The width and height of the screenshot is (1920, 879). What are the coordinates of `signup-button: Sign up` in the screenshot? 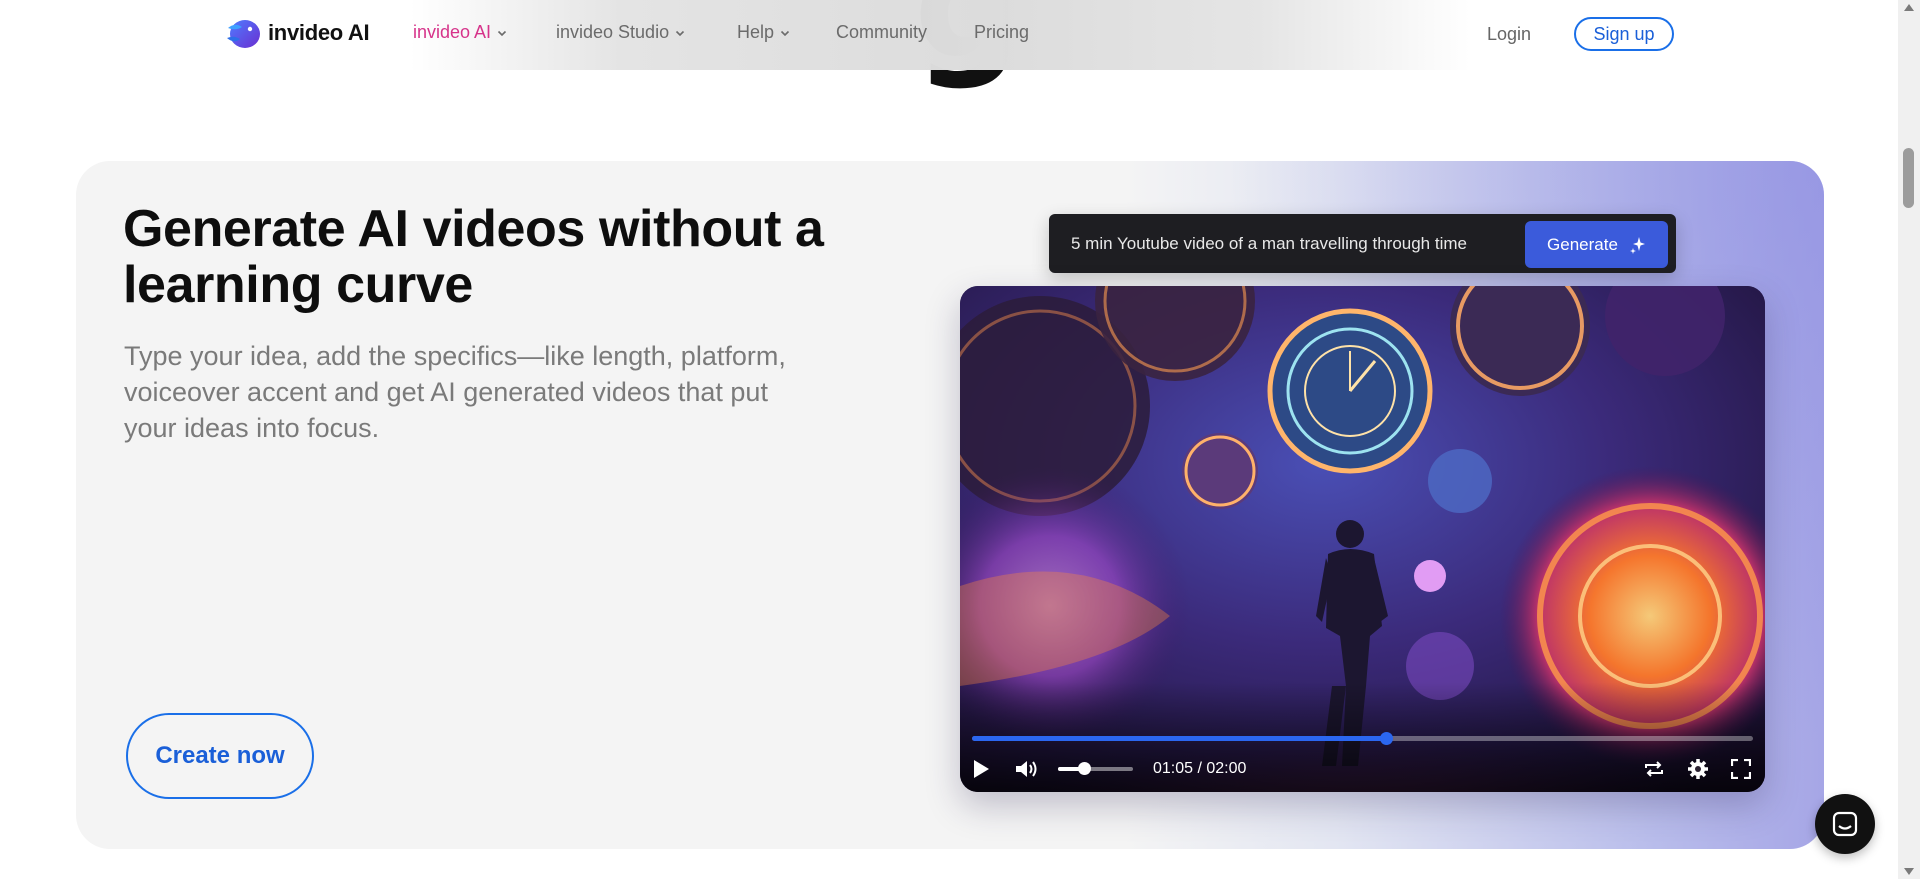 It's located at (1624, 34).